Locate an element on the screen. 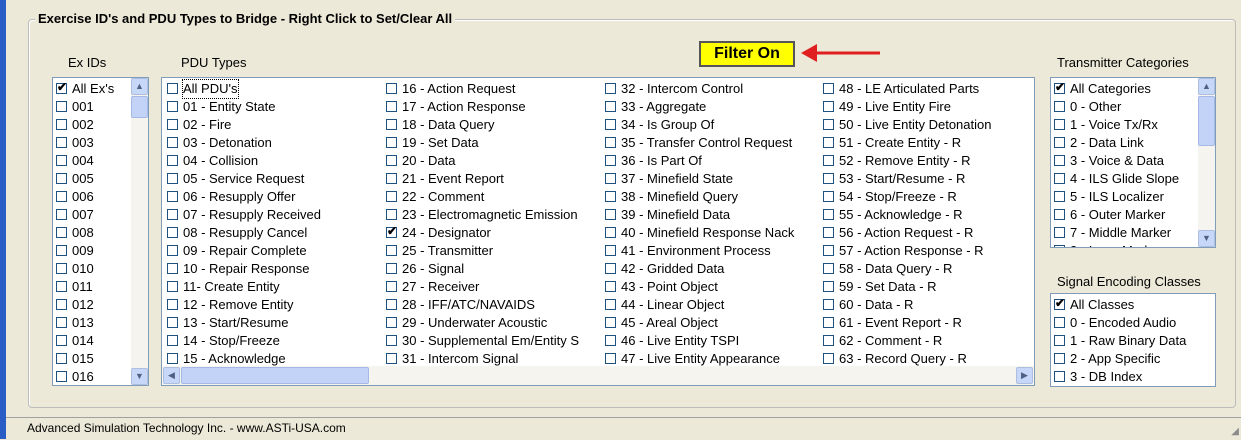 The height and width of the screenshot is (440, 1241). scroll-right-icon: ▶ is located at coordinates (1024, 375).